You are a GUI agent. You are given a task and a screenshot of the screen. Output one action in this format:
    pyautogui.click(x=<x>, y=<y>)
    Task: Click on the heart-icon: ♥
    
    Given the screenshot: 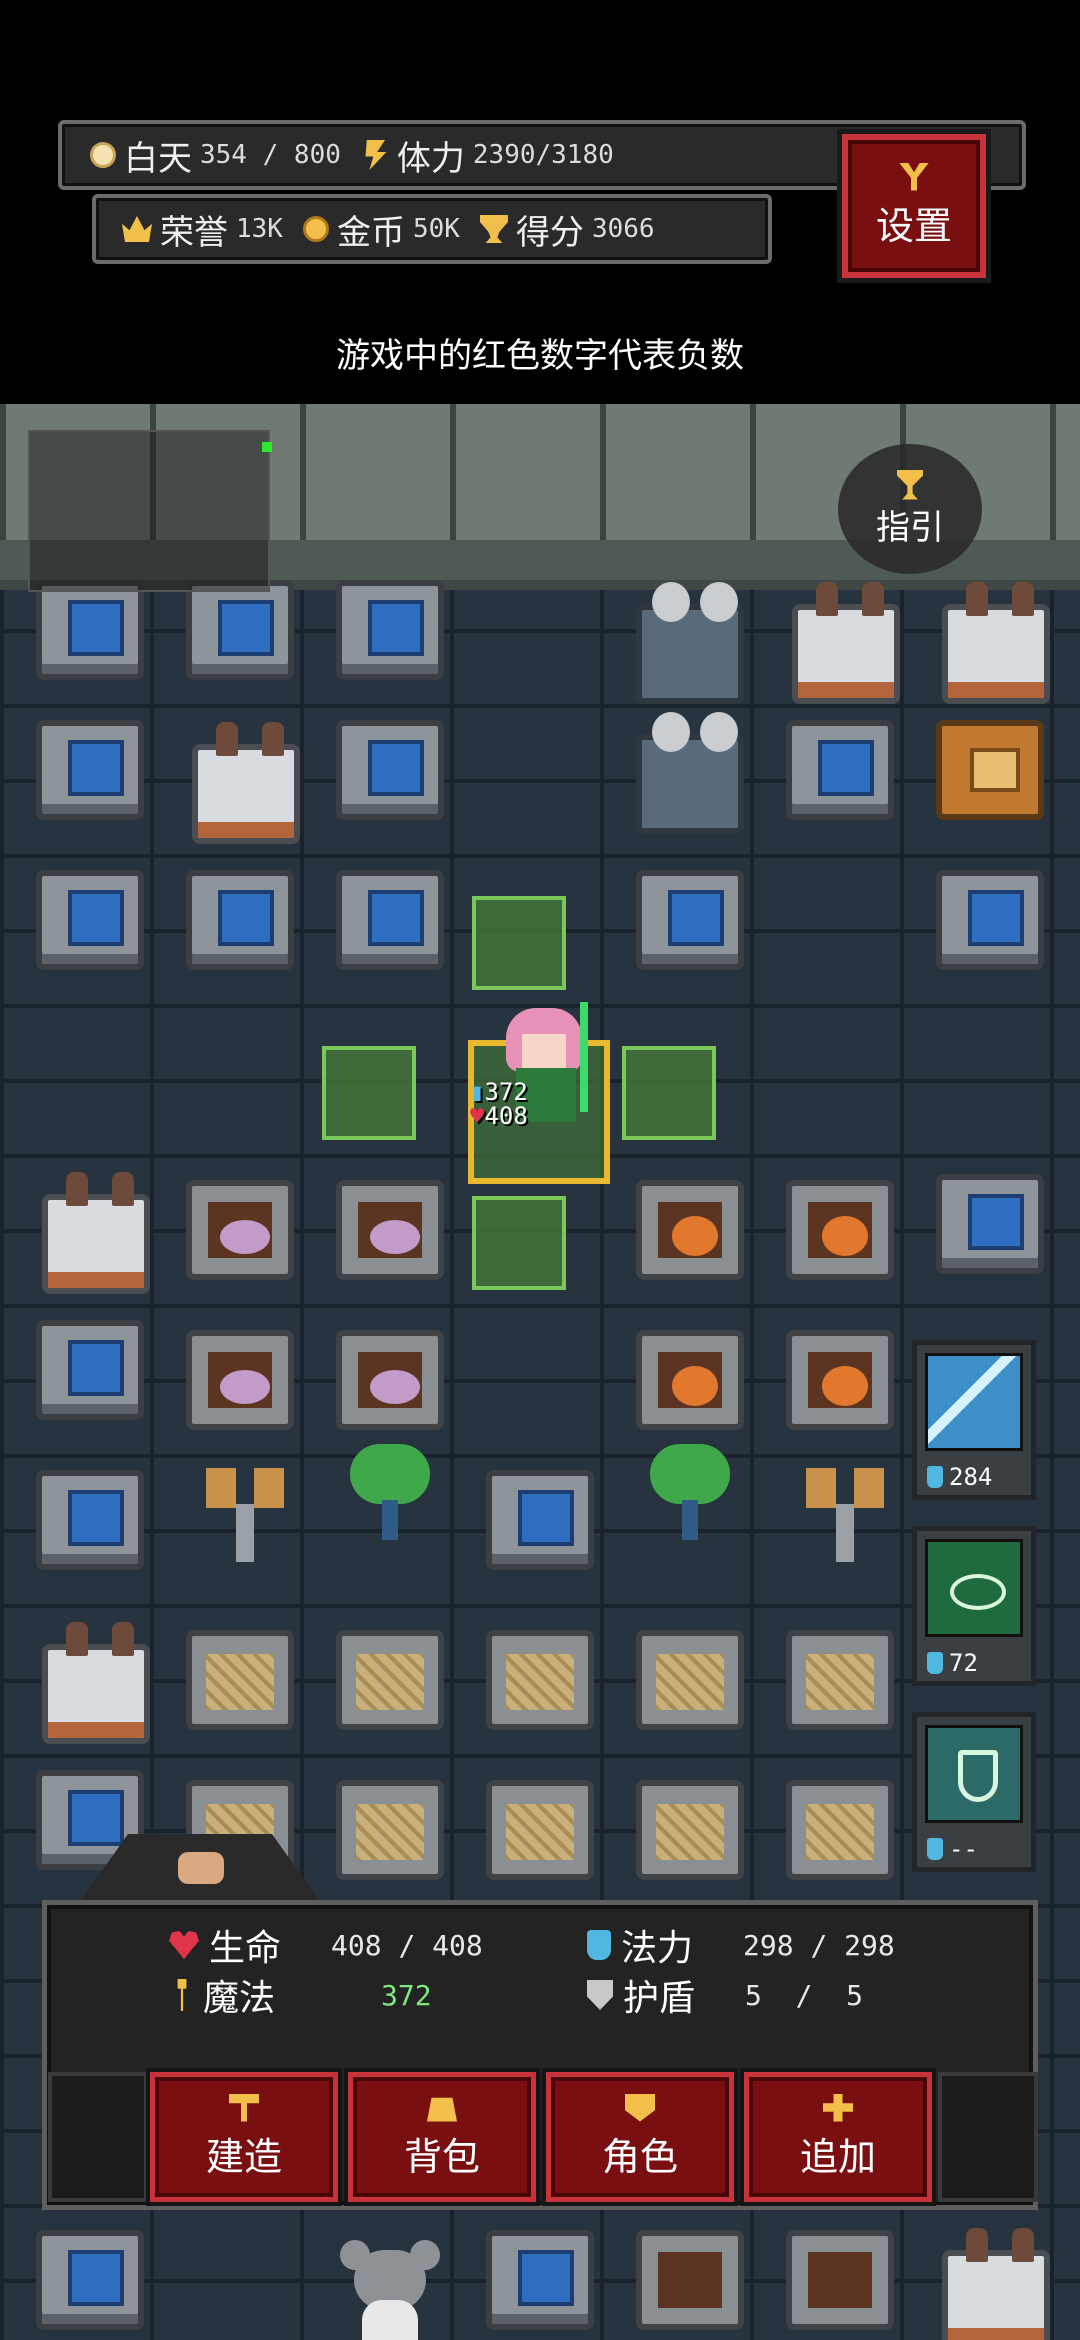 What is the action you would take?
    pyautogui.click(x=477, y=1116)
    